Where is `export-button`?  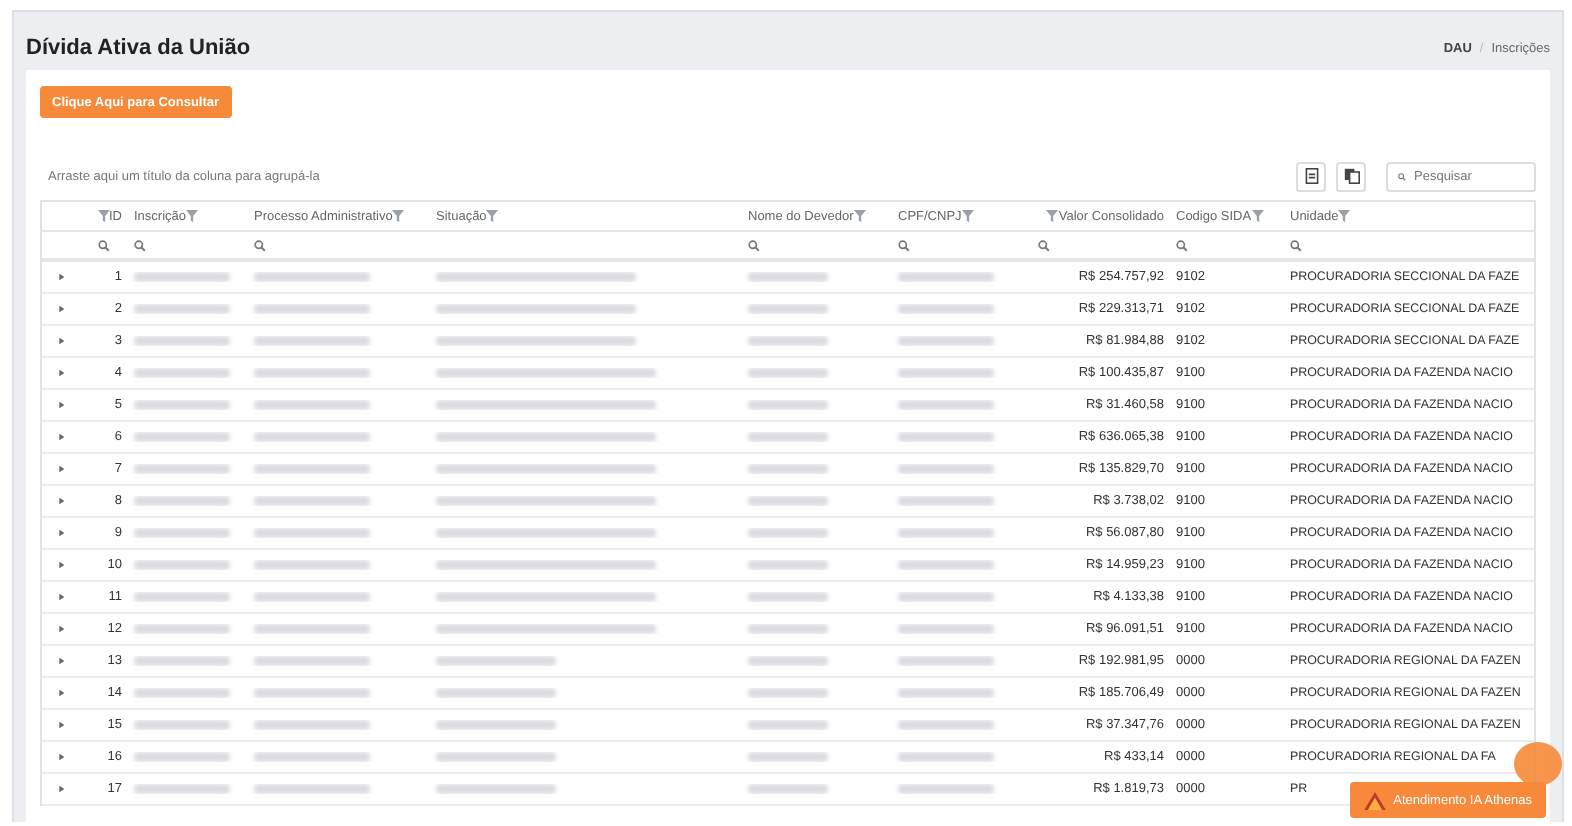
export-button is located at coordinates (1311, 176).